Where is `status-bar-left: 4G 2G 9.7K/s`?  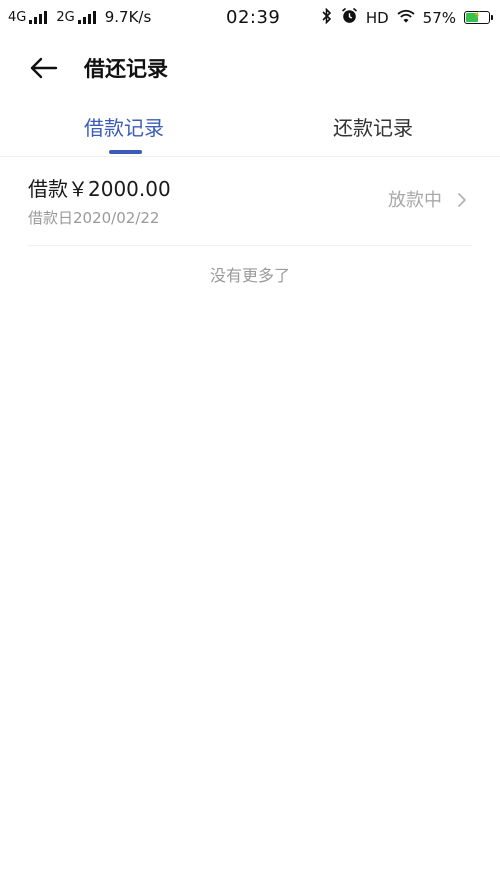 status-bar-left: 4G 2G 9.7K/s is located at coordinates (79, 17).